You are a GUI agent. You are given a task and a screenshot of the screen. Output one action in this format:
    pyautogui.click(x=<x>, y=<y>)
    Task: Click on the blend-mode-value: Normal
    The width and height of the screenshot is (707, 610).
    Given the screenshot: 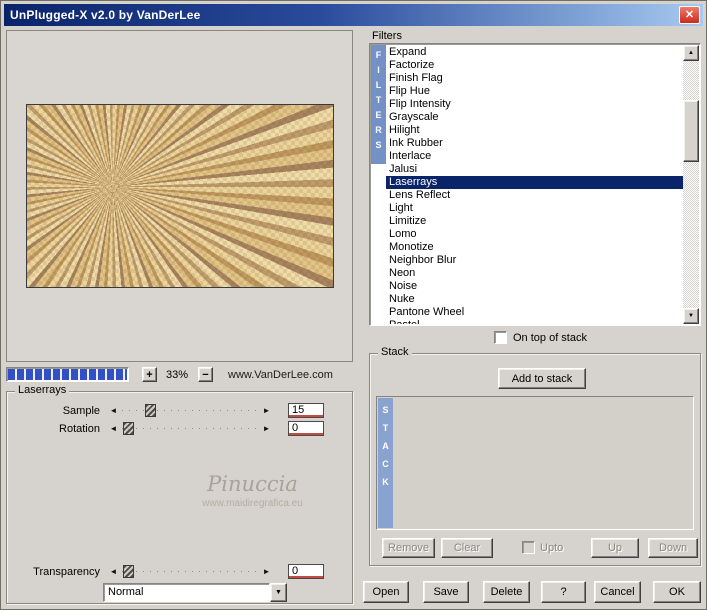 What is the action you would take?
    pyautogui.click(x=186, y=592)
    